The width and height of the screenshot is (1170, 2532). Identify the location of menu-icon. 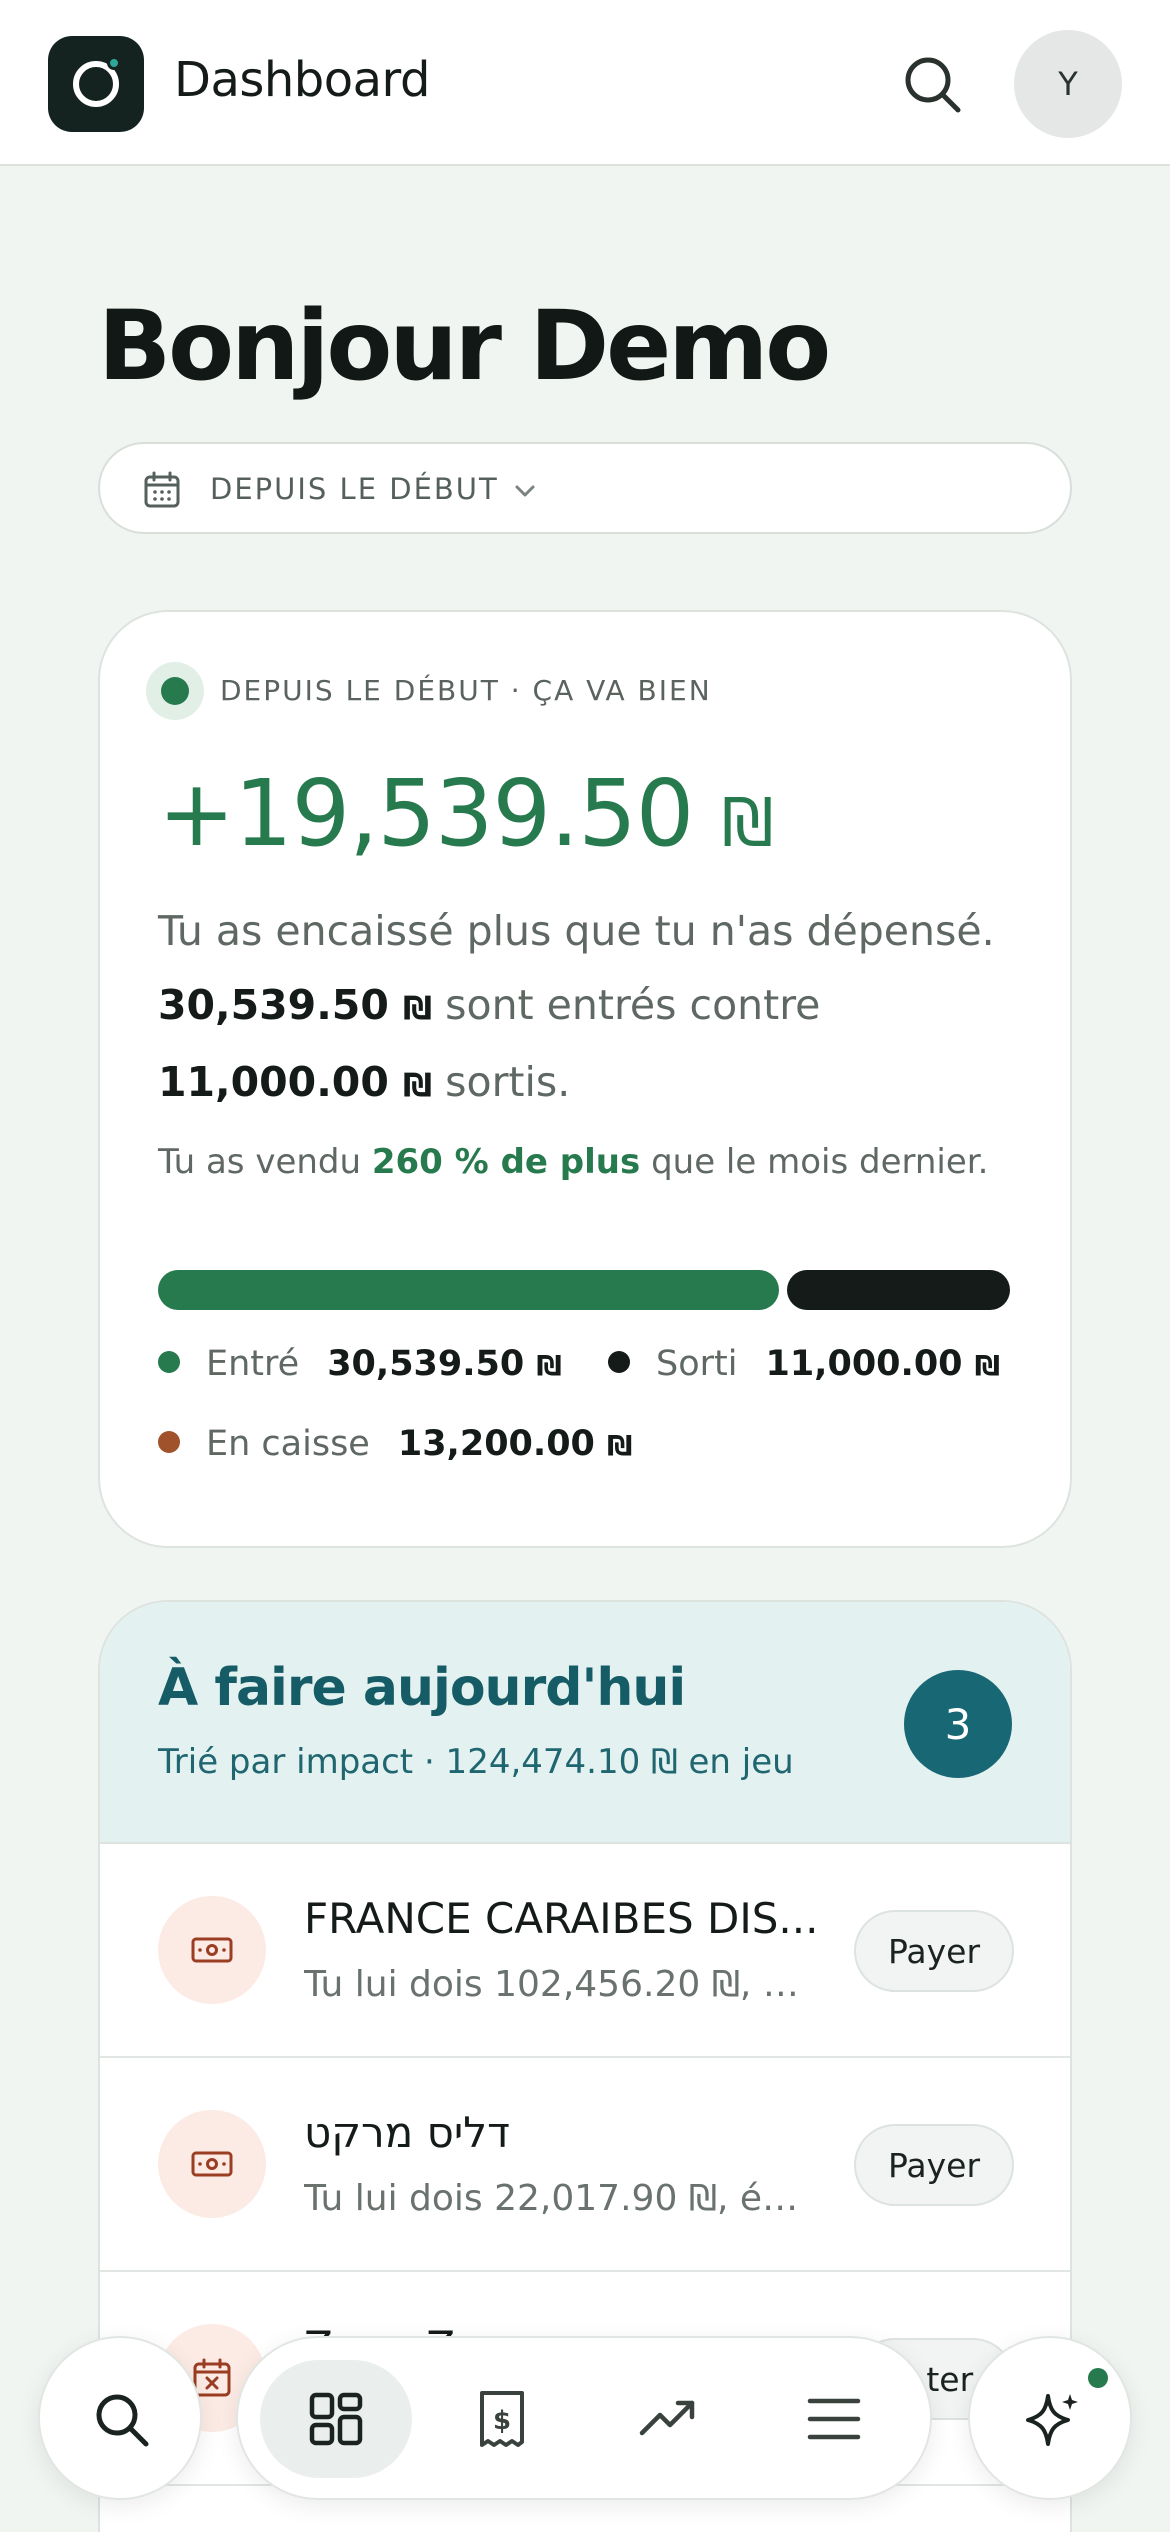
(834, 2419).